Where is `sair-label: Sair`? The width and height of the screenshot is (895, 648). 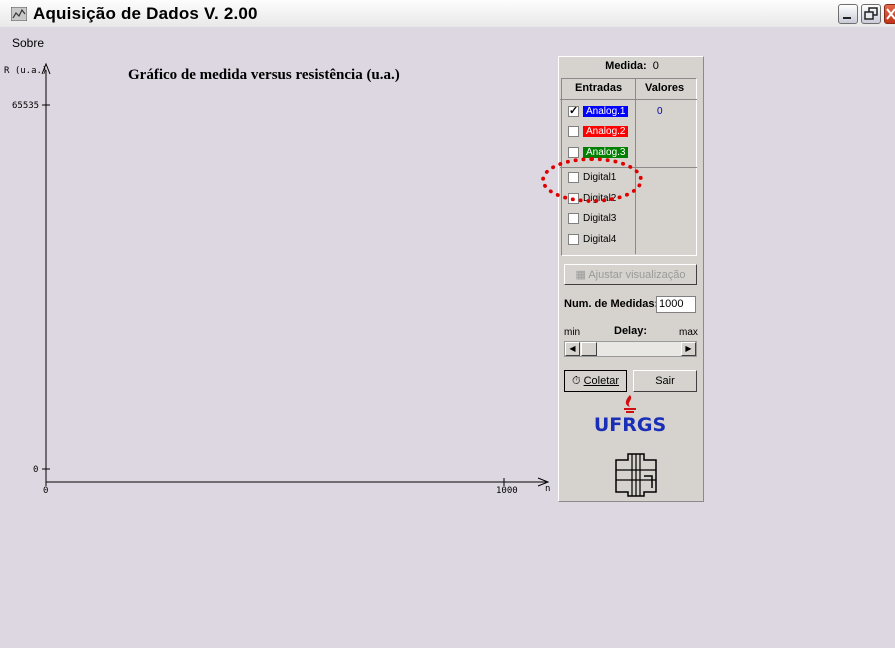 sair-label: Sair is located at coordinates (665, 381).